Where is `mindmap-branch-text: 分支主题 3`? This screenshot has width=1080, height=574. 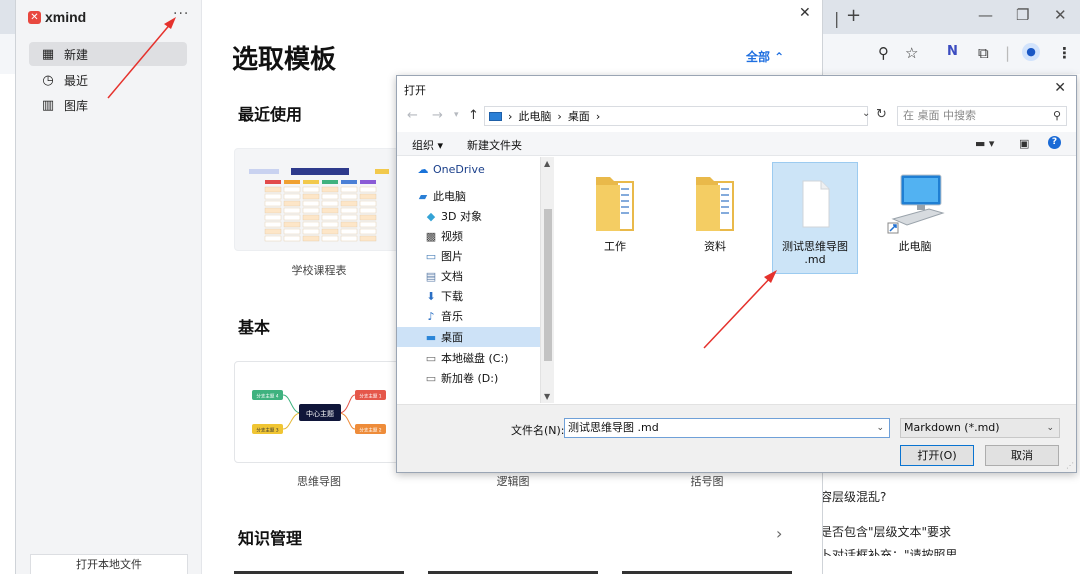
mindmap-branch-text: 分支主题 3 is located at coordinates (267, 430).